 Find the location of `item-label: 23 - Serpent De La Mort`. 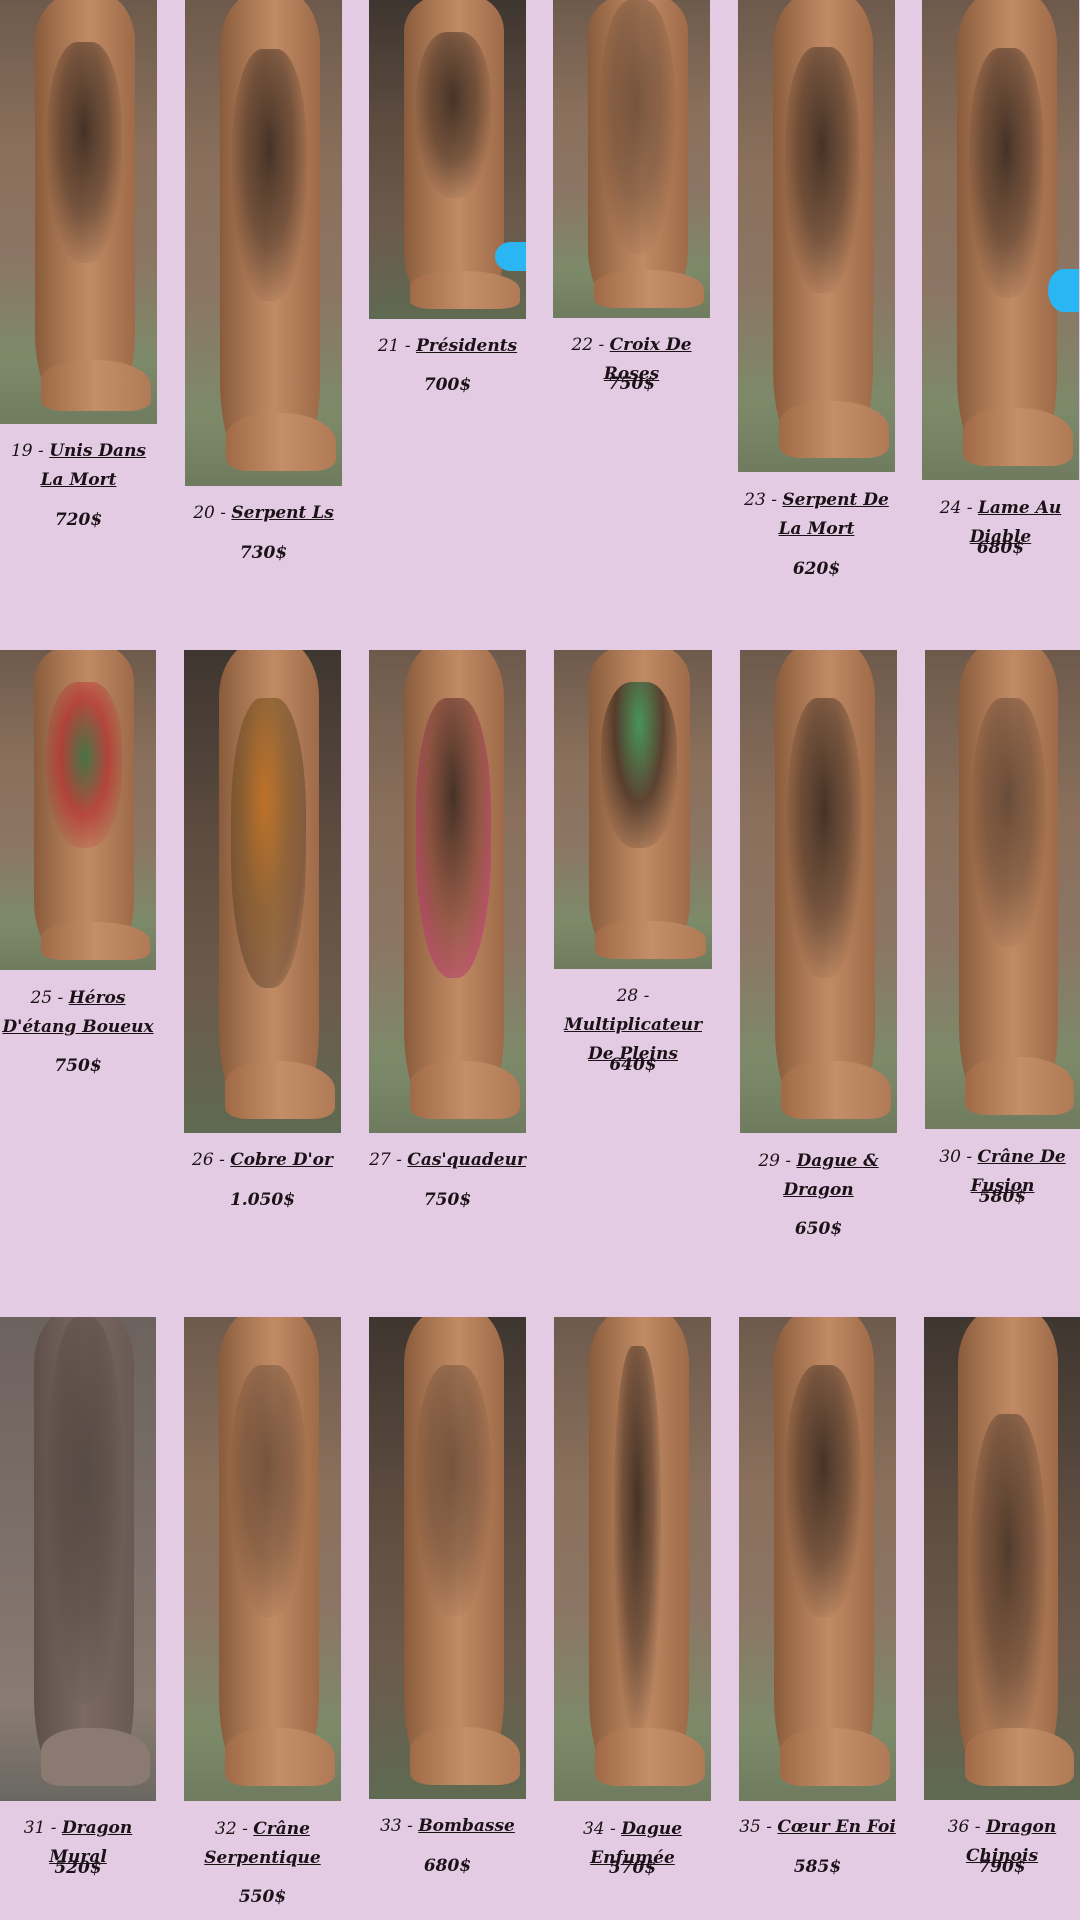

item-label: 23 - Serpent De La Mort is located at coordinates (816, 514).